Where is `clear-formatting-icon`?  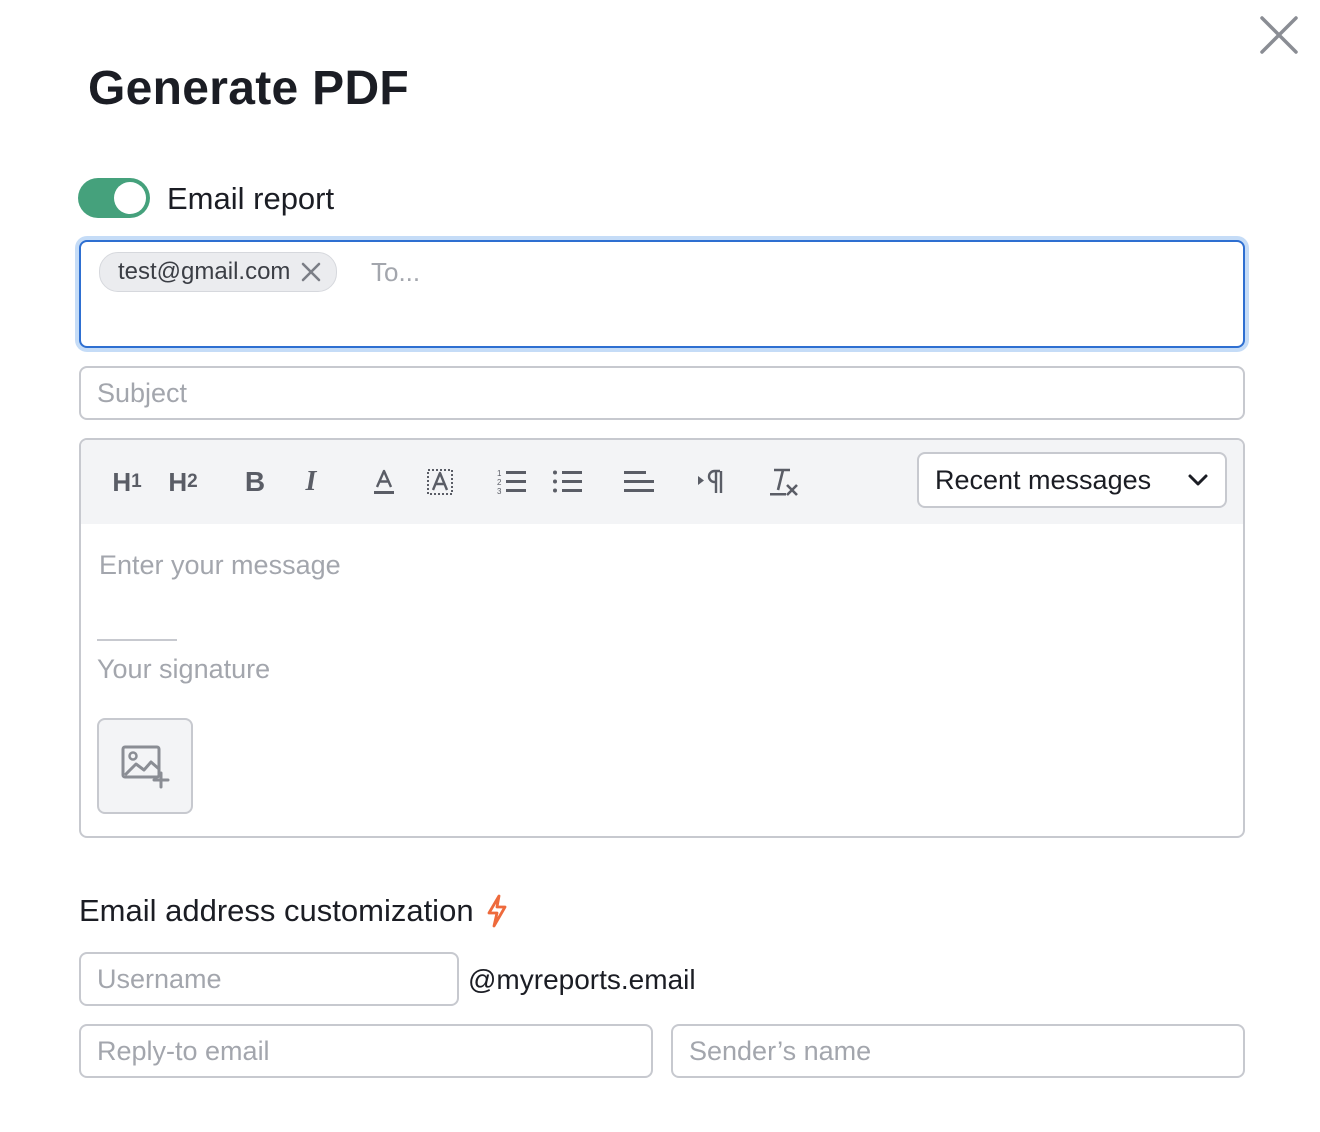 clear-formatting-icon is located at coordinates (784, 482).